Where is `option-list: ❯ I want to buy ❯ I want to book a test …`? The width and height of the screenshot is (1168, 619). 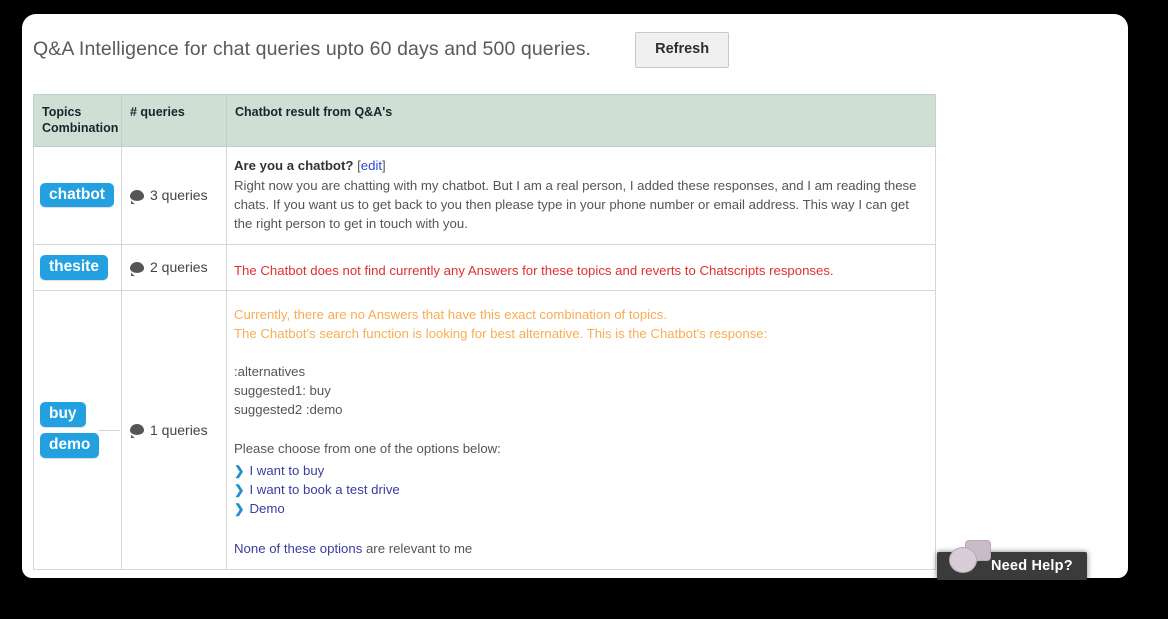 option-list: ❯ I want to buy ❯ I want to book a test … is located at coordinates (579, 490).